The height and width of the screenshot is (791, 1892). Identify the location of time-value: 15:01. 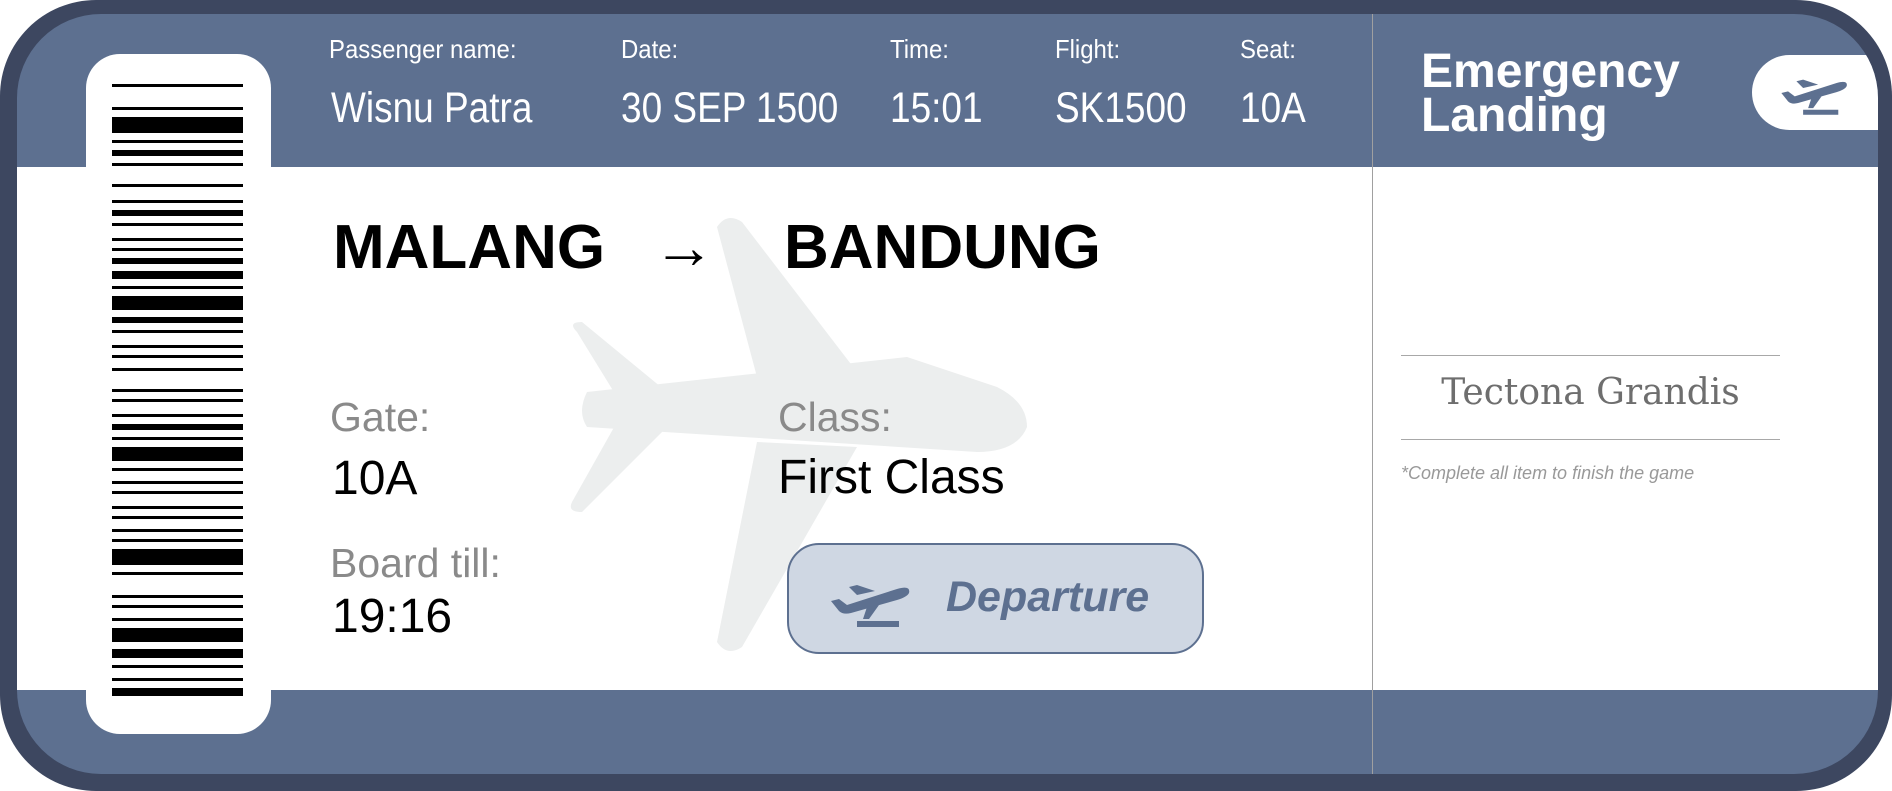
(936, 108).